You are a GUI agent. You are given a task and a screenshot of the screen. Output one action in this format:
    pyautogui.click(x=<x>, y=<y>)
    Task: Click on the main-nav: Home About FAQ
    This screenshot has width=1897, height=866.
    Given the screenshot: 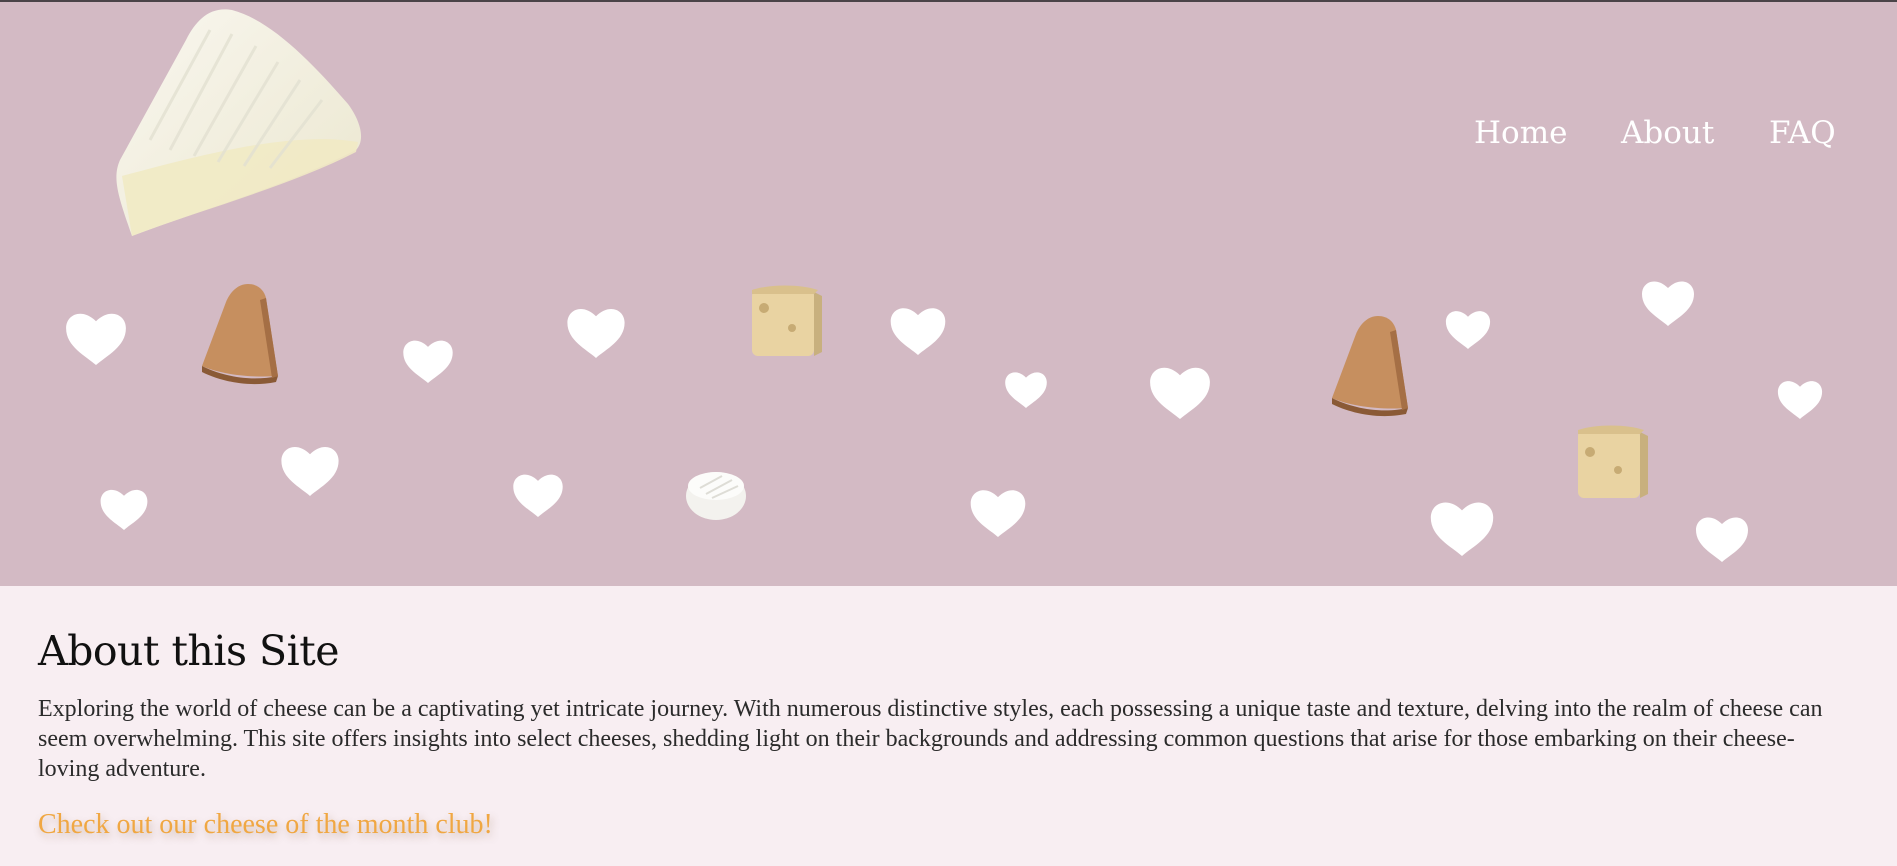 What is the action you would take?
    pyautogui.click(x=1655, y=133)
    